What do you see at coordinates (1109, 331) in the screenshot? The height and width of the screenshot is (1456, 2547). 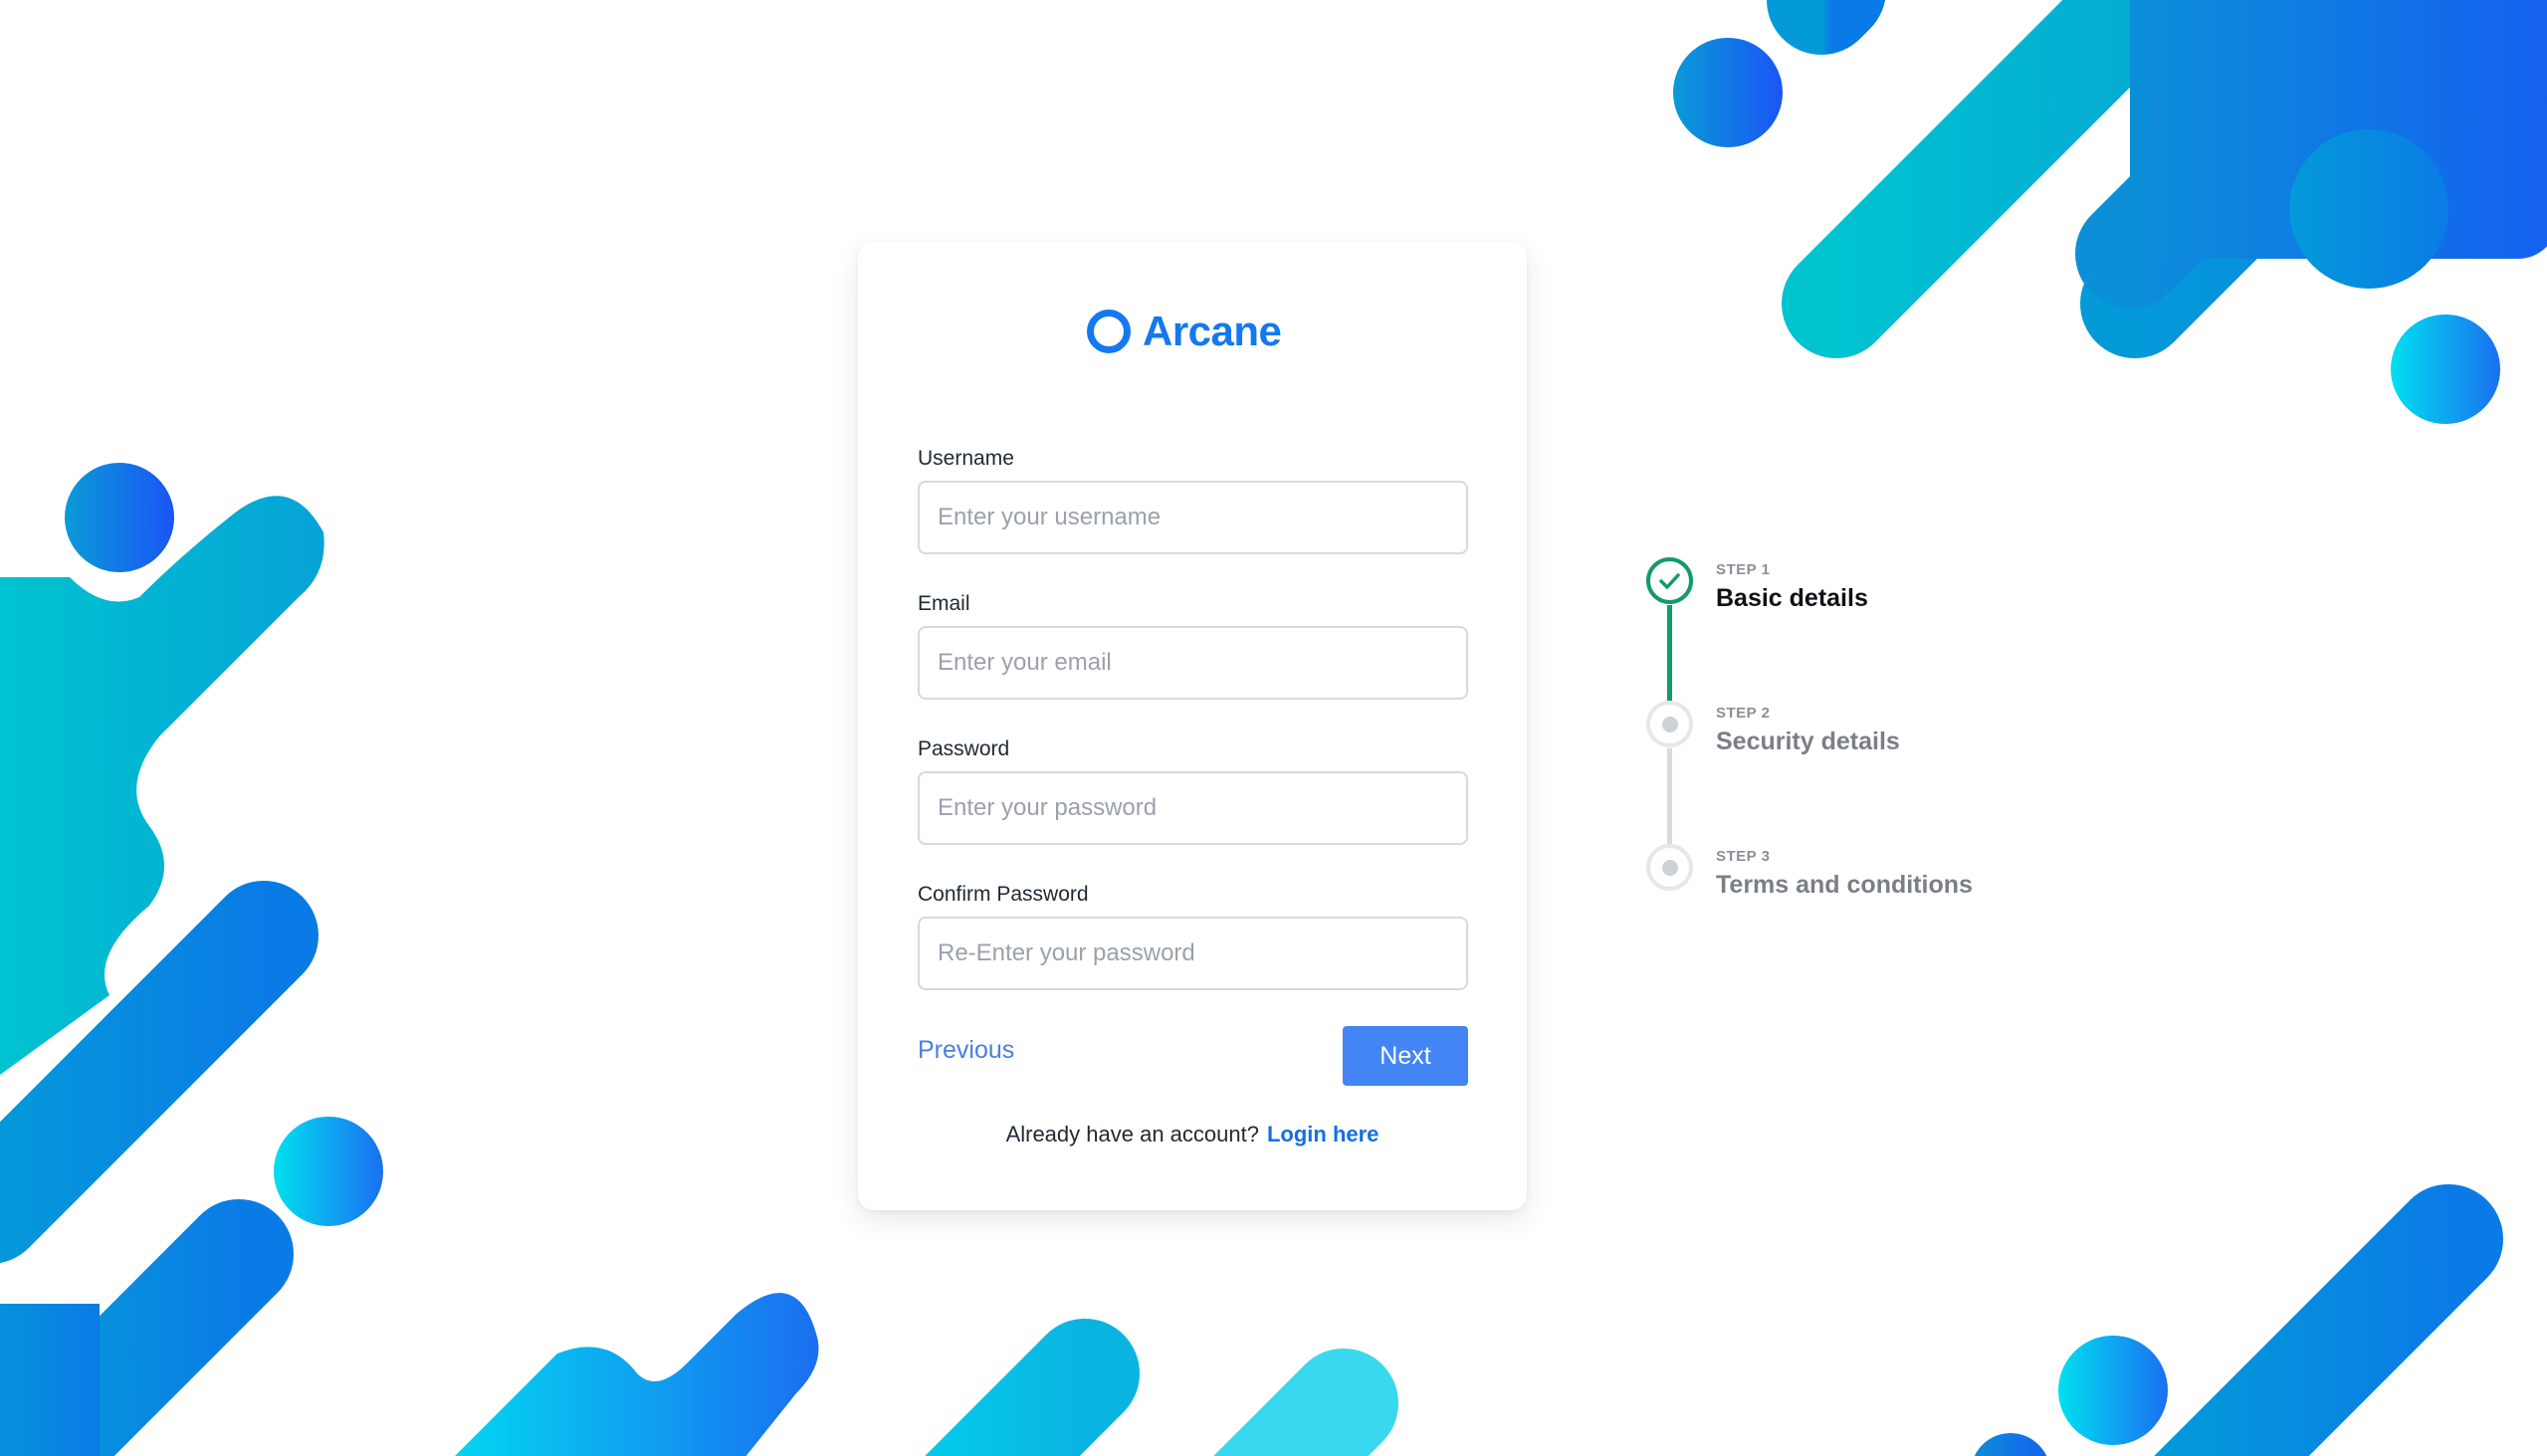 I see `logo-ring-icon` at bounding box center [1109, 331].